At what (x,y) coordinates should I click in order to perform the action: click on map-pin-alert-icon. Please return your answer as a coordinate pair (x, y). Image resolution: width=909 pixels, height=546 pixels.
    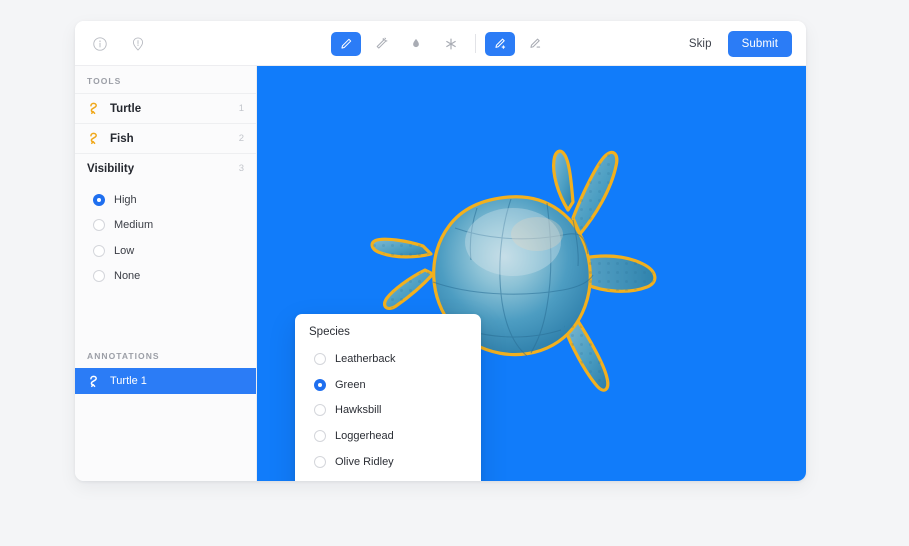
    Looking at the image, I should click on (138, 44).